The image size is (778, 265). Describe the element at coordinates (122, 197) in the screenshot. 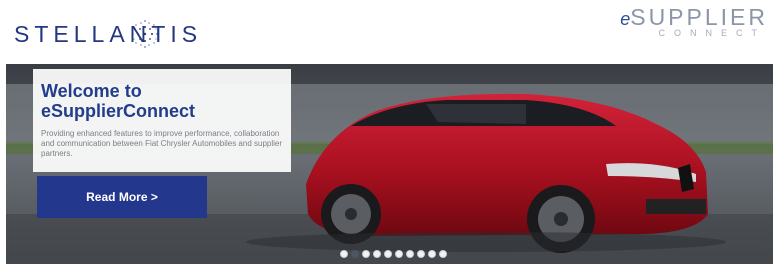

I see `read-more-button: Read More >` at that location.